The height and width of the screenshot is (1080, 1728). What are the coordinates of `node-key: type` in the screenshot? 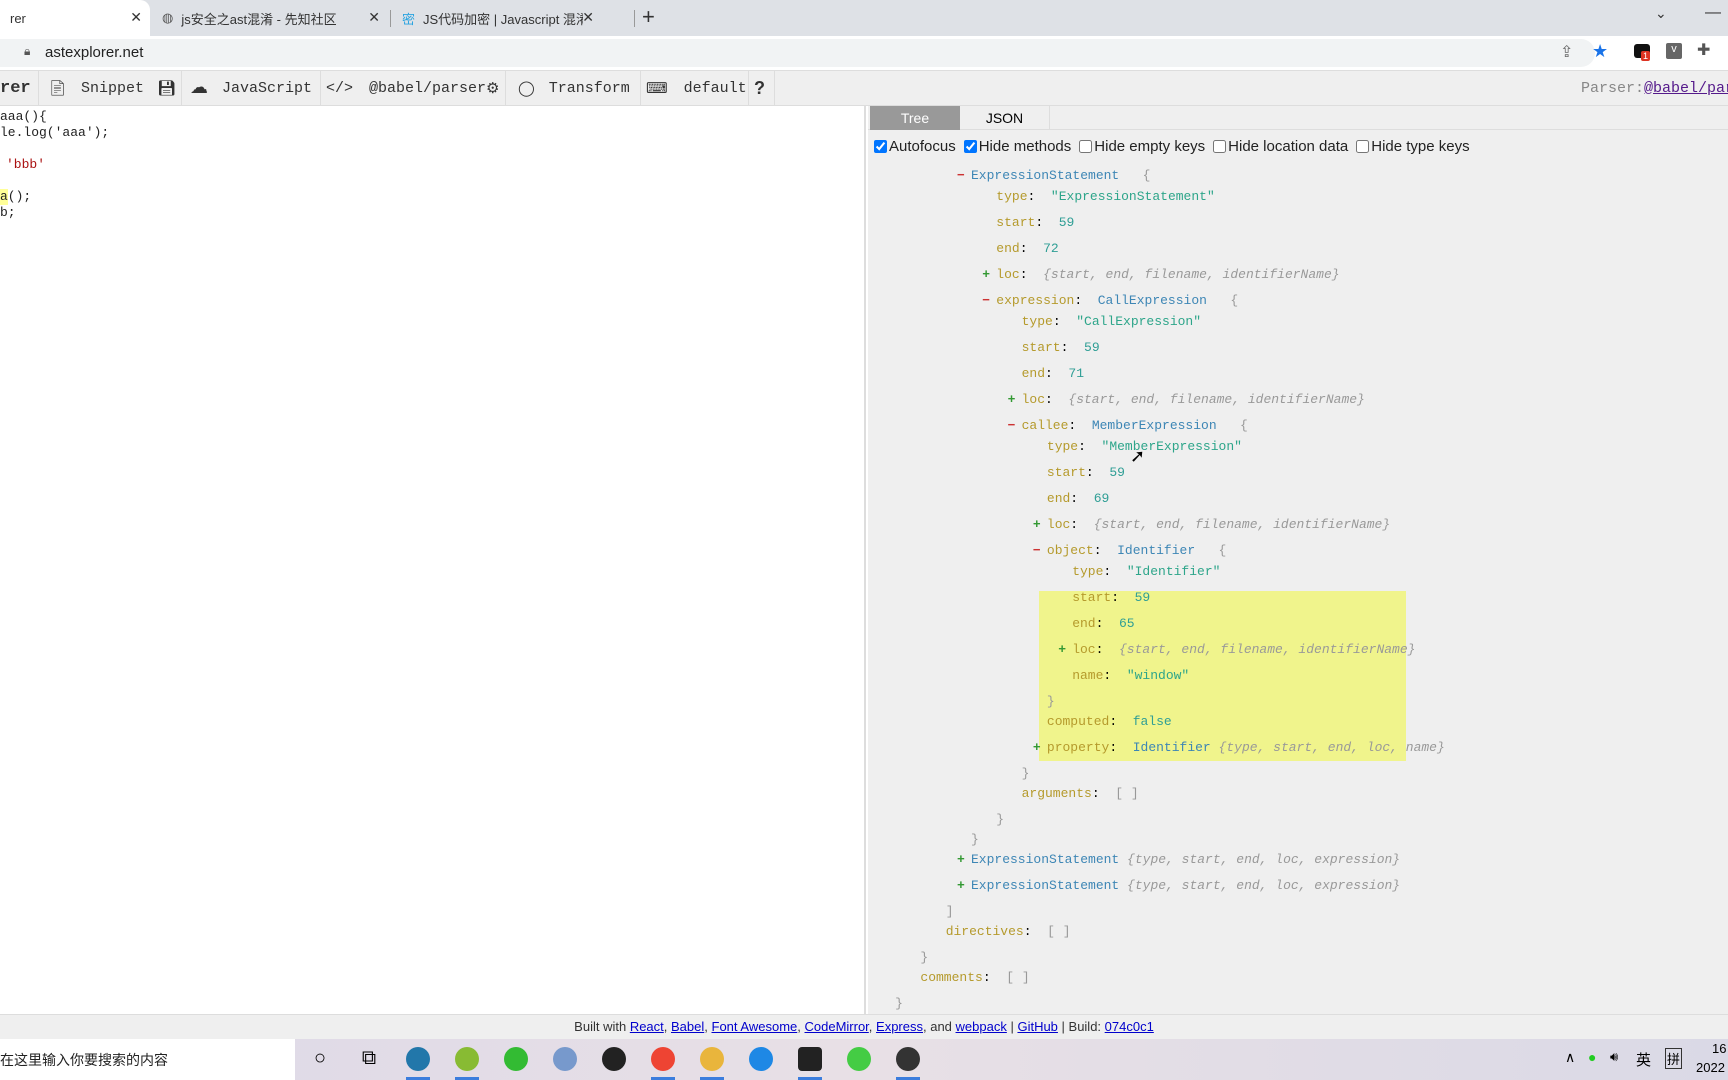 It's located at (1062, 446).